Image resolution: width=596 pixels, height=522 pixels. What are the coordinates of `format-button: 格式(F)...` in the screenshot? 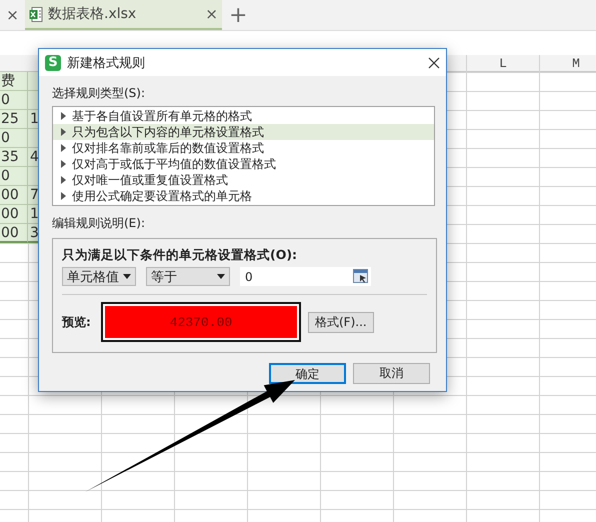 It's located at (341, 322).